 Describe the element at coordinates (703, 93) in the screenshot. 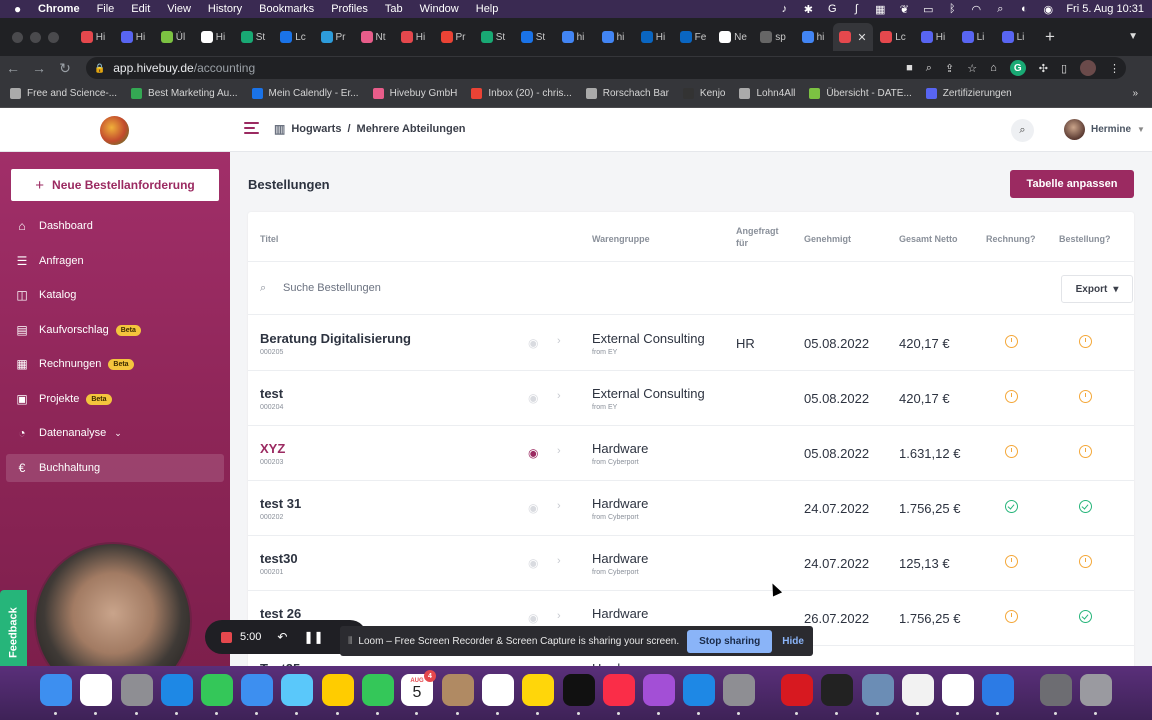

I see `bookmark-item: Kenjo` at that location.